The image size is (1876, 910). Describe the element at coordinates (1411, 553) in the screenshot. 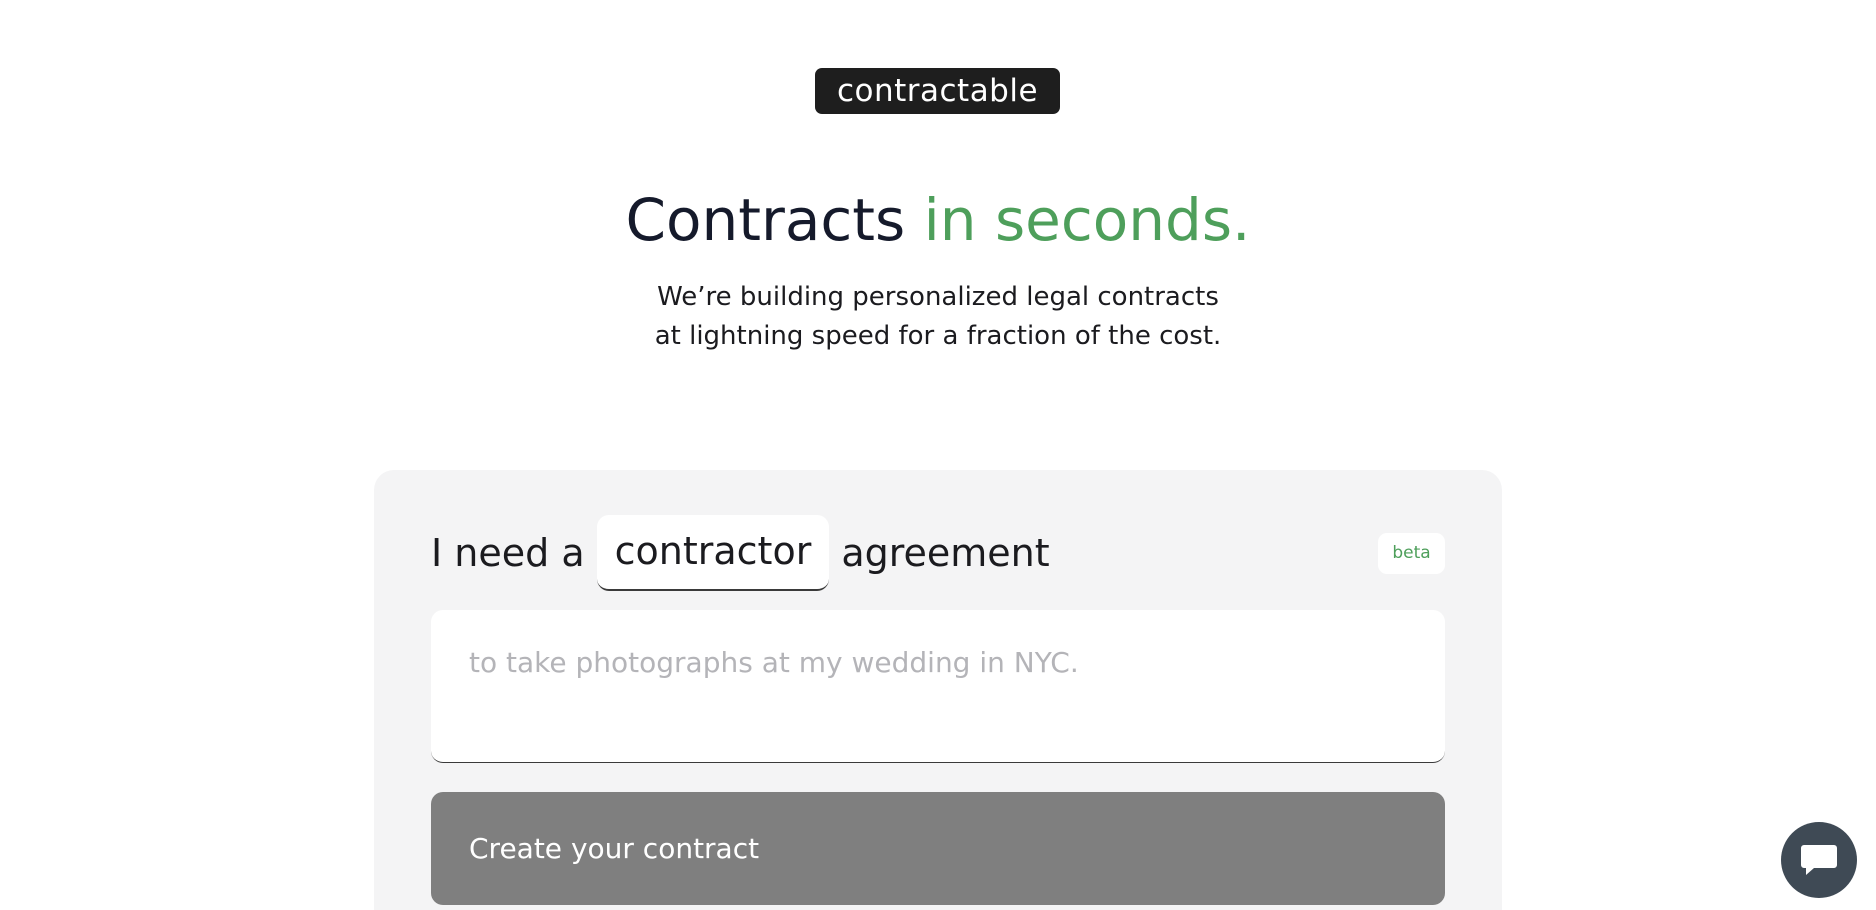

I see `beta-badge: beta` at that location.